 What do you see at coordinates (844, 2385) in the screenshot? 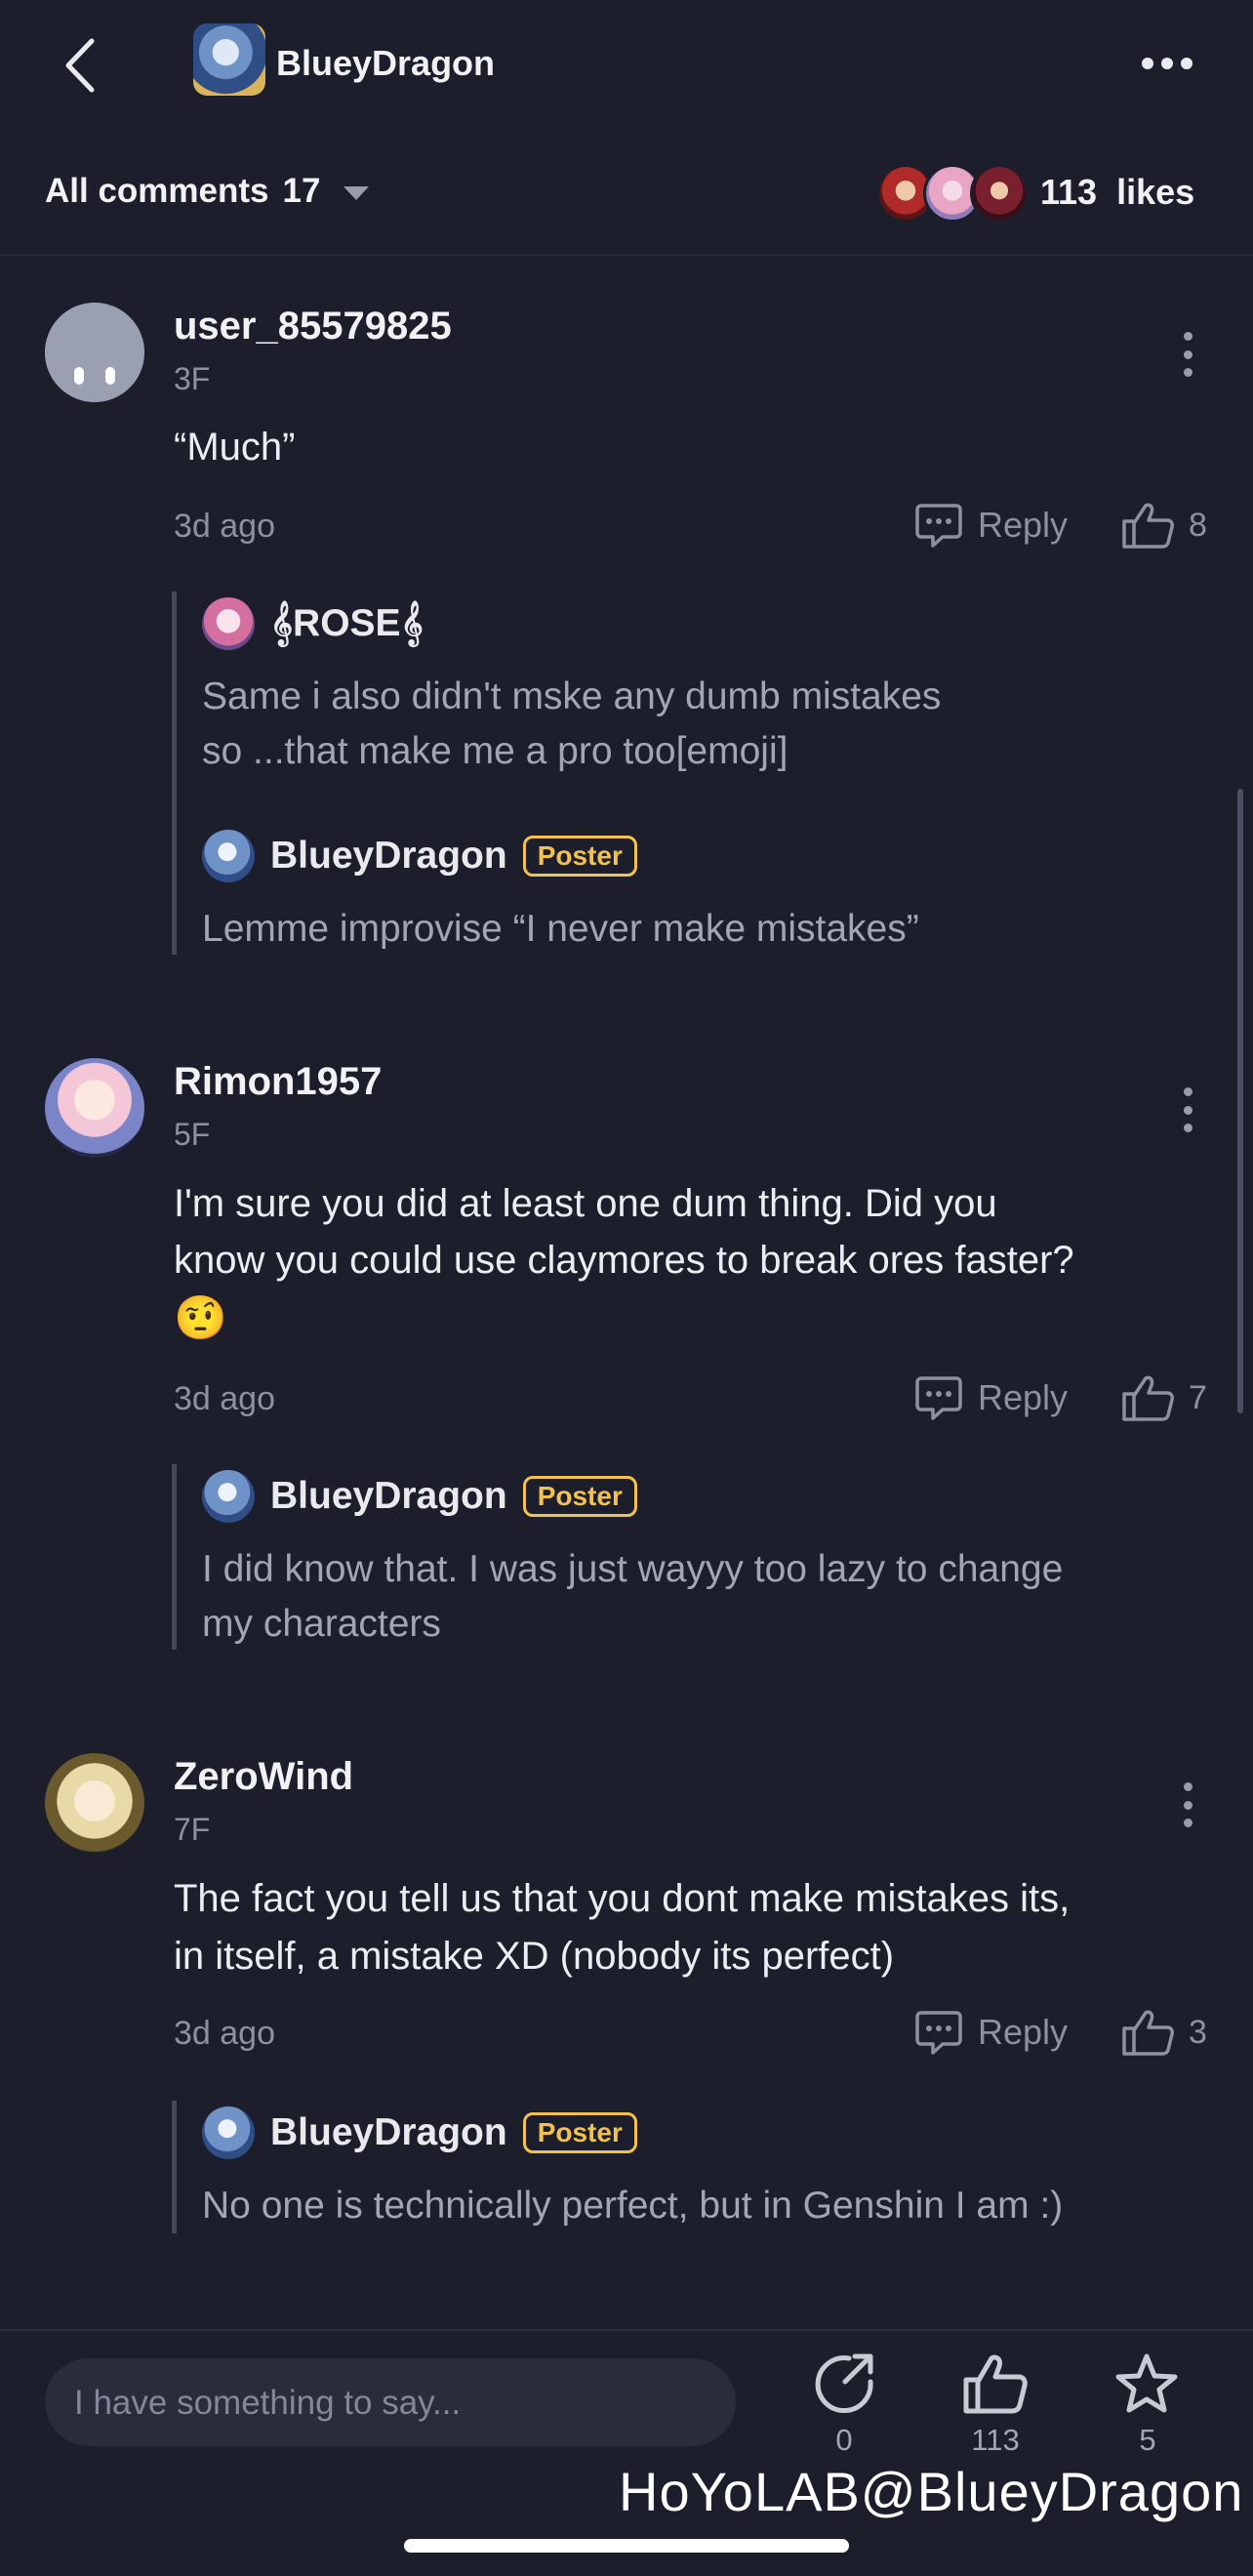
I see `share-icon` at bounding box center [844, 2385].